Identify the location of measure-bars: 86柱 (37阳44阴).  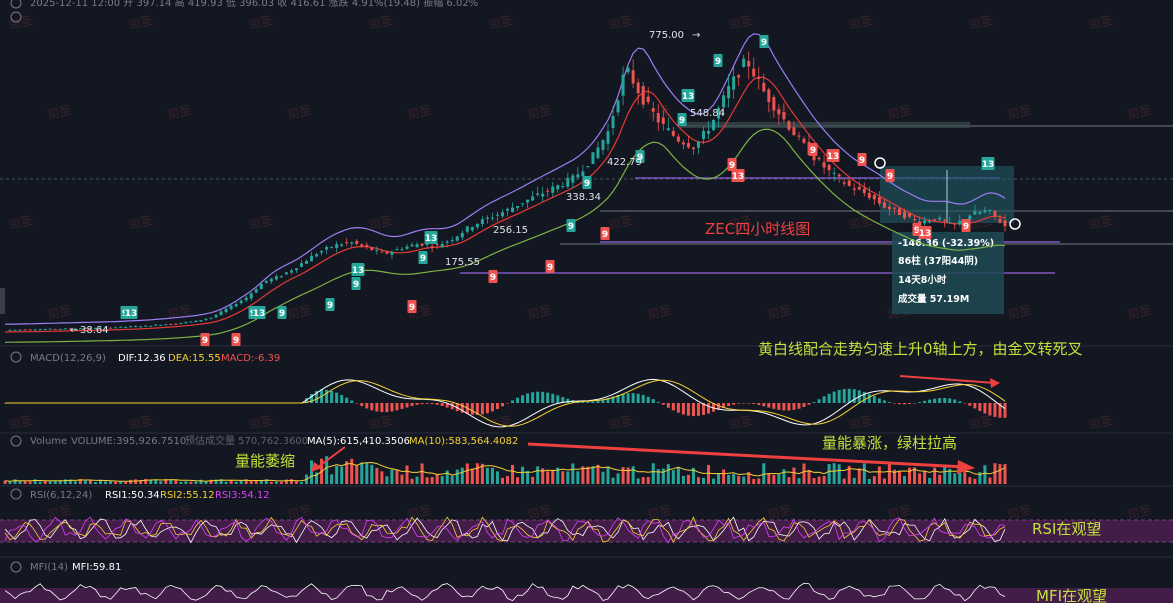
(938, 261).